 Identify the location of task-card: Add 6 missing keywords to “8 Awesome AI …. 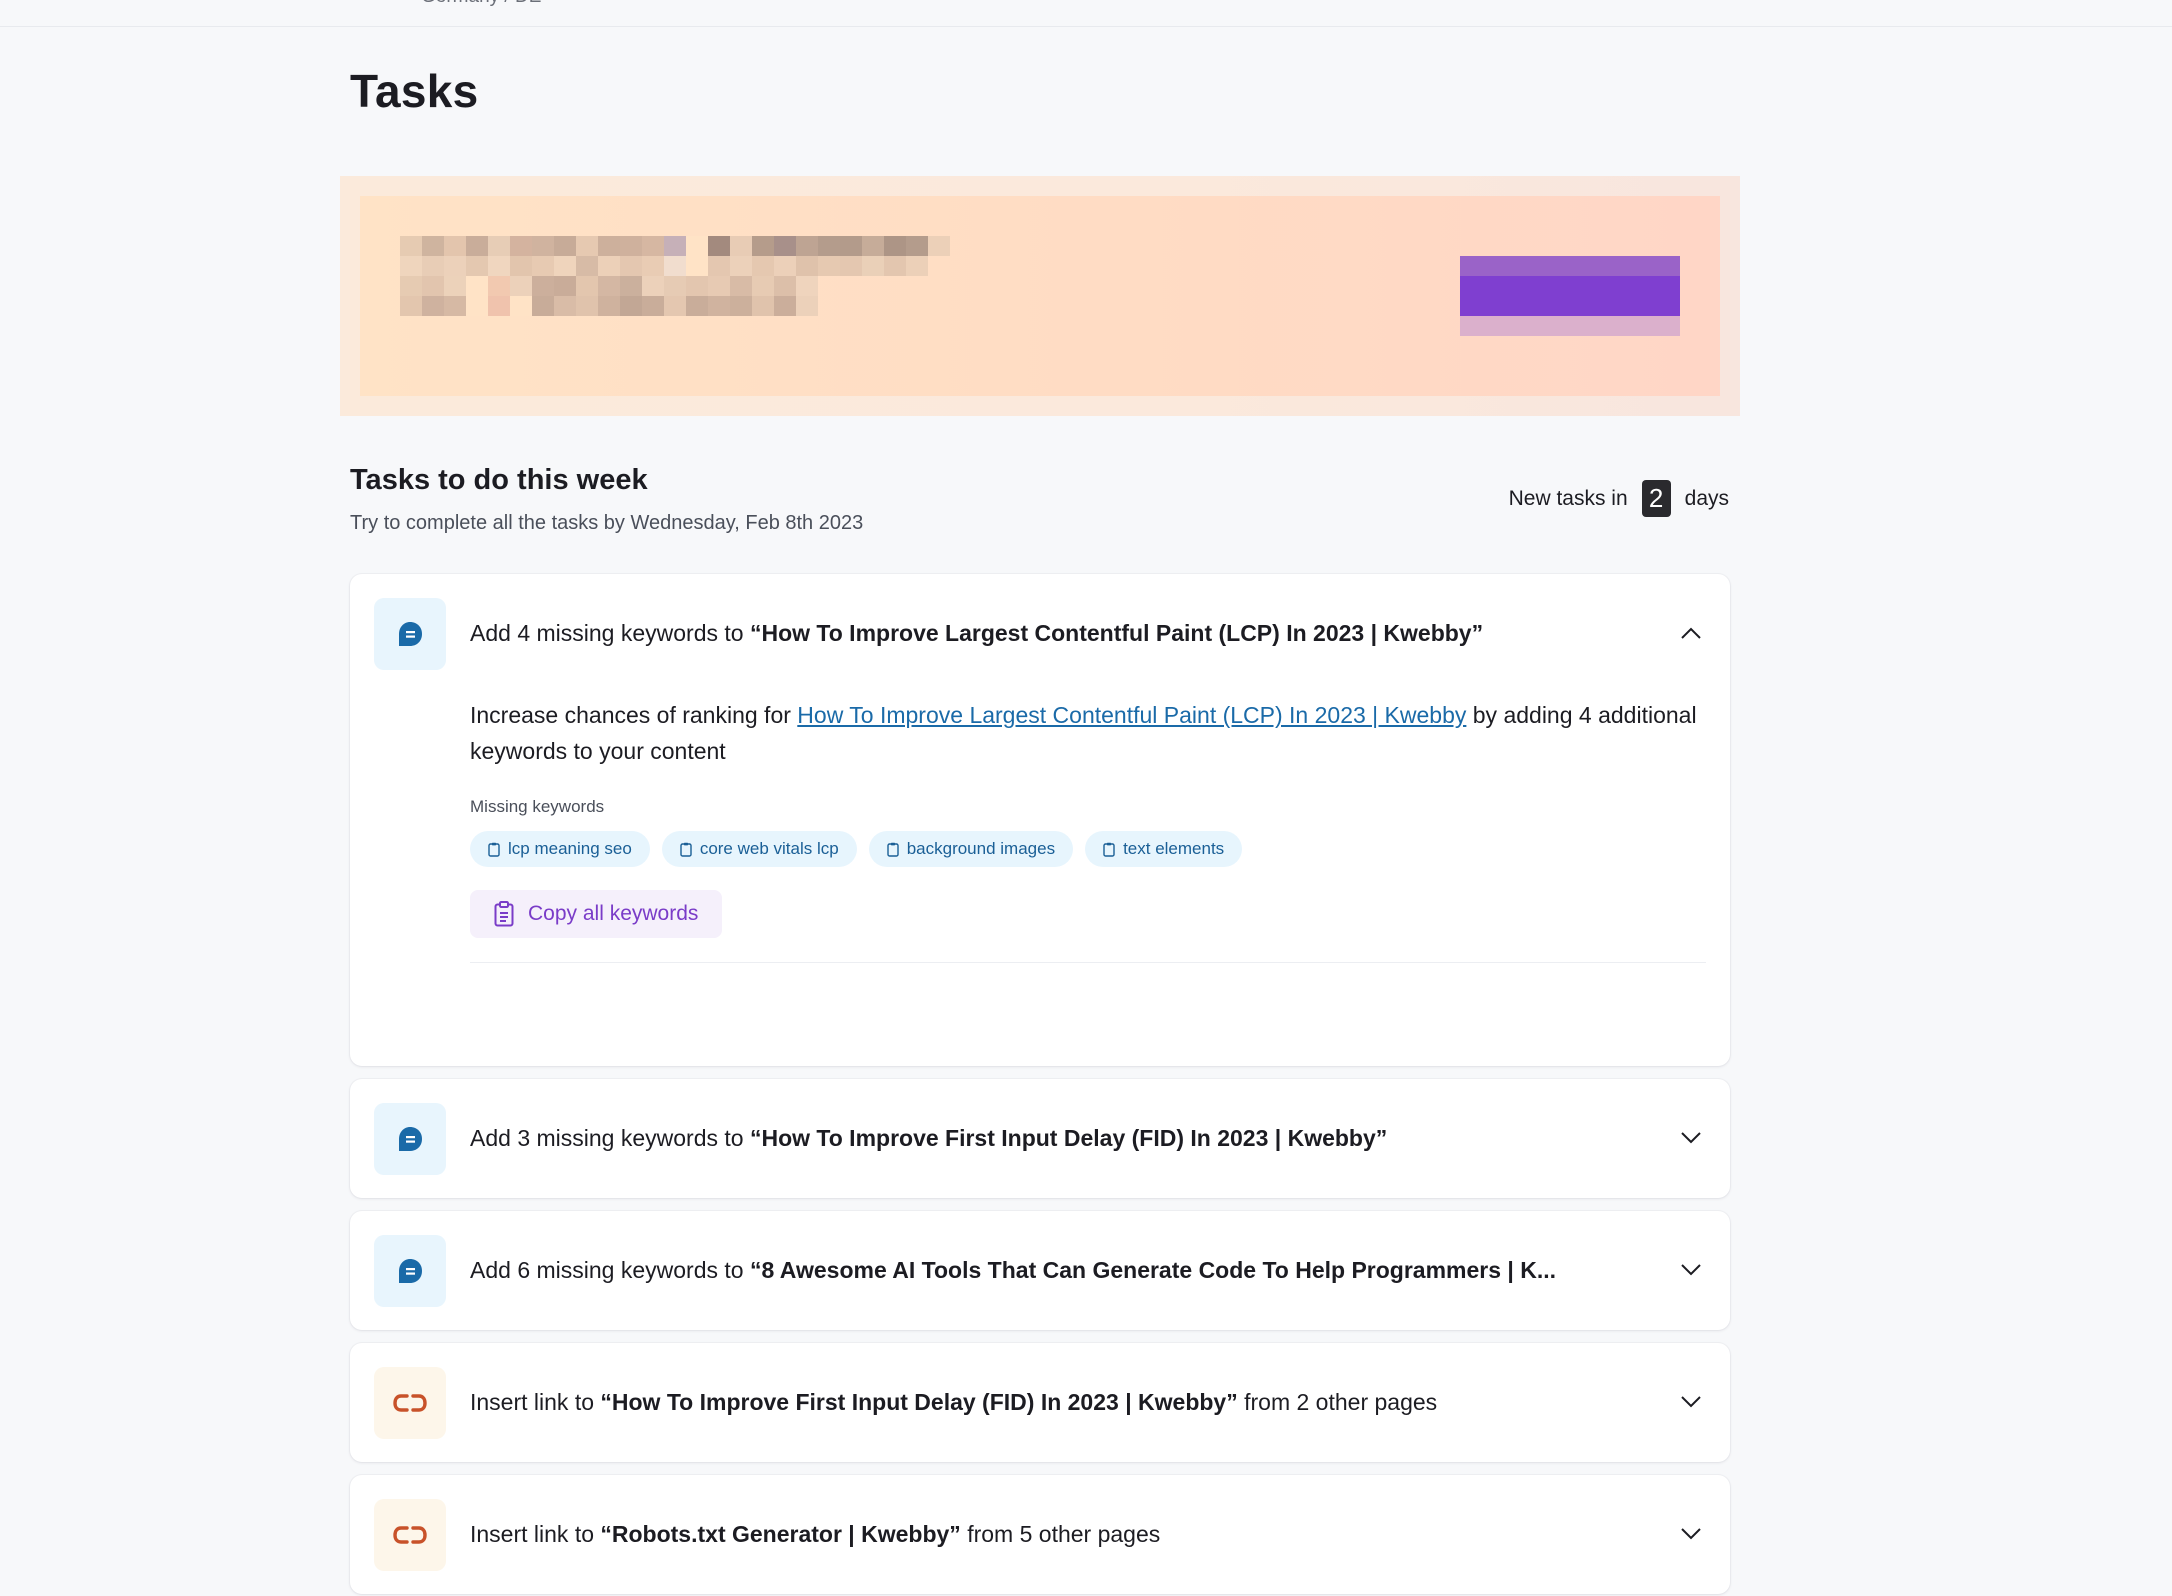
(1040, 1270).